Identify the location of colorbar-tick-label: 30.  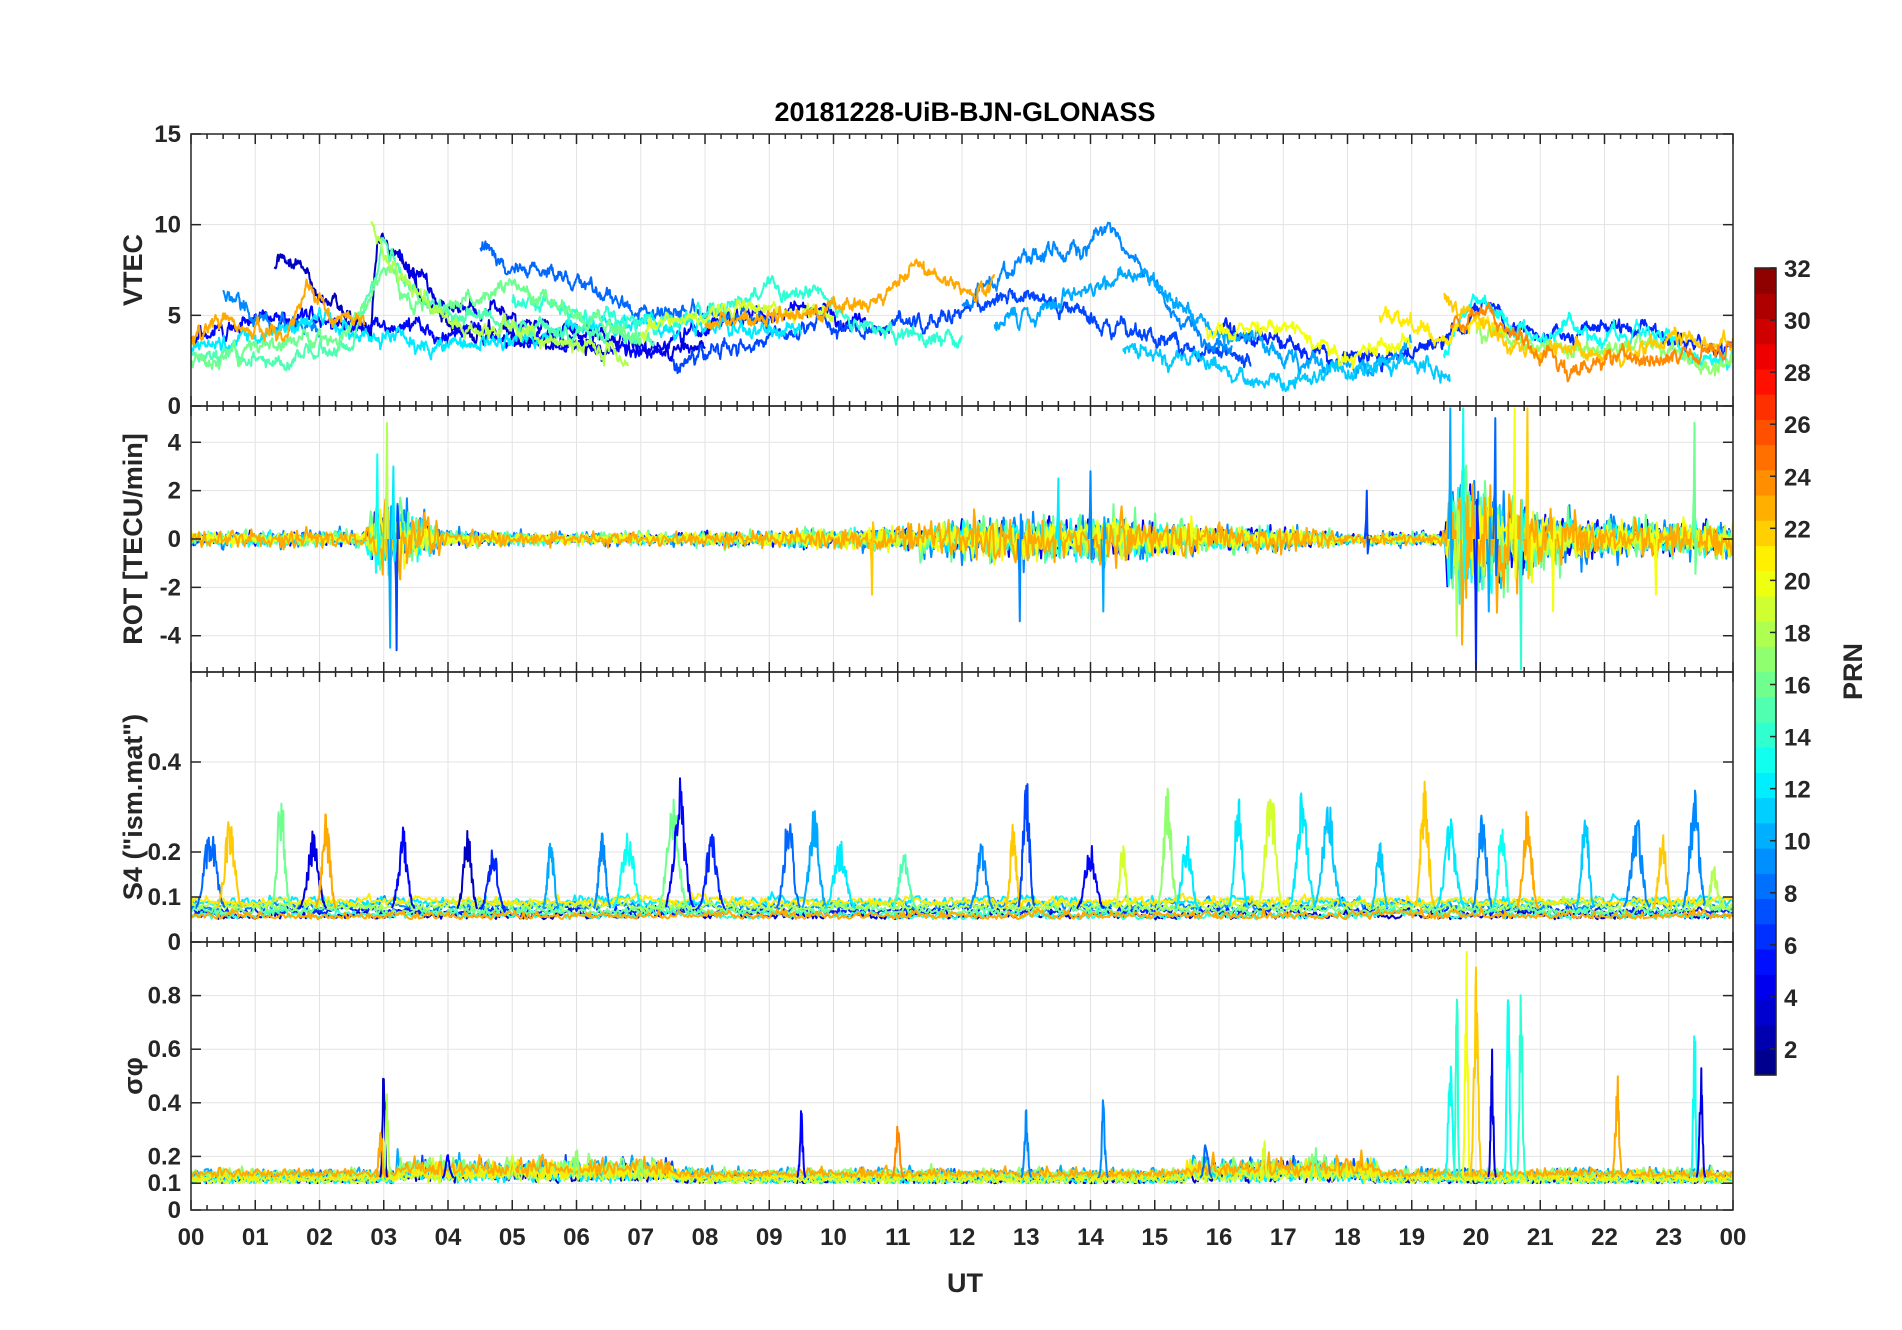
(1797, 321).